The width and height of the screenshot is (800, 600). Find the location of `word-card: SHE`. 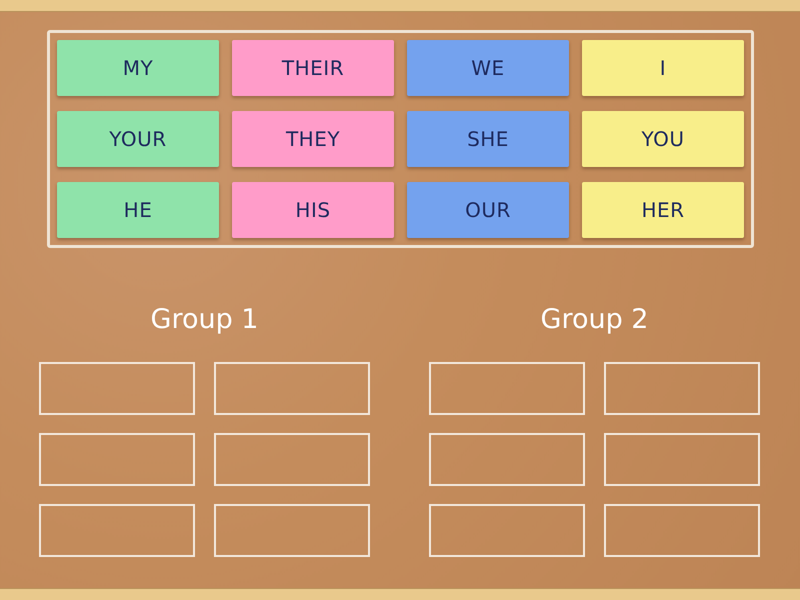

word-card: SHE is located at coordinates (488, 139).